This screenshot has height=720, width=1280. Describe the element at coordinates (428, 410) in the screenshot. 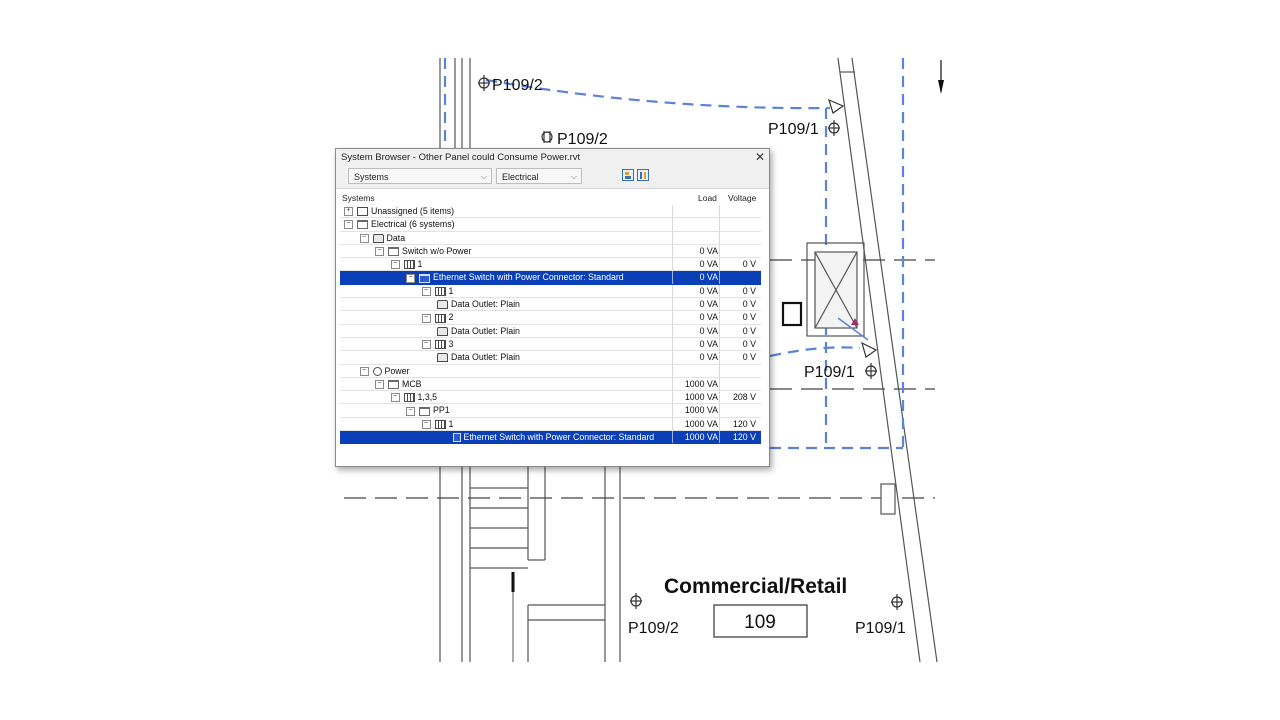

I see `tree-row-name: − PP1` at that location.